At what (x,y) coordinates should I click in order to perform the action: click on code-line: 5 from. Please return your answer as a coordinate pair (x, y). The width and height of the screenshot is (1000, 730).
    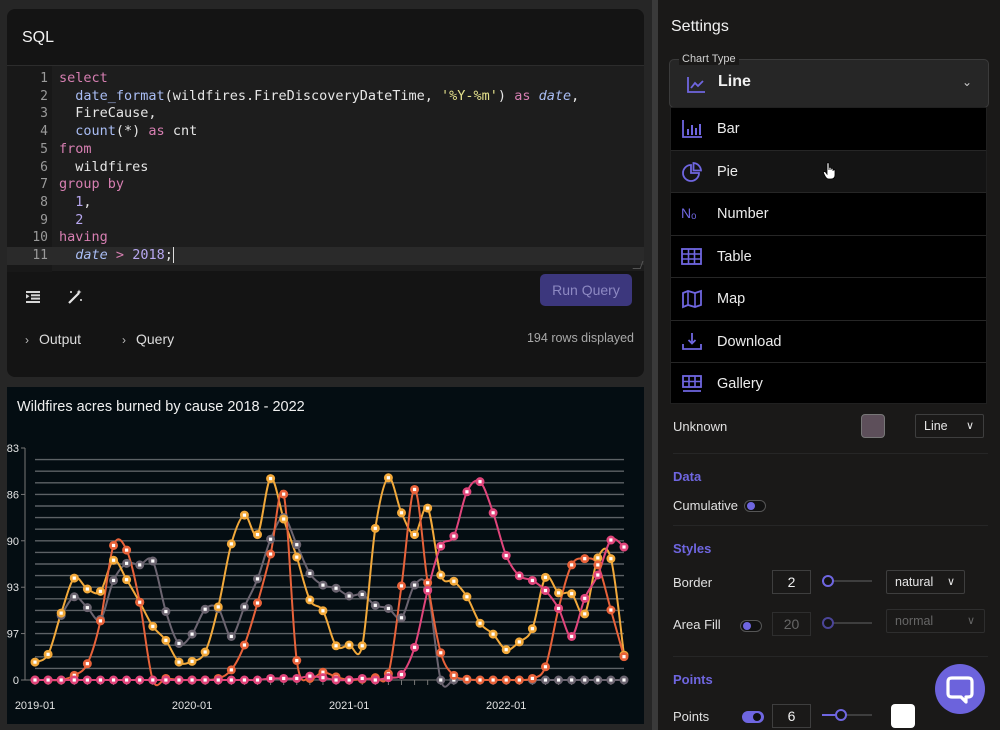
    Looking at the image, I should click on (325, 150).